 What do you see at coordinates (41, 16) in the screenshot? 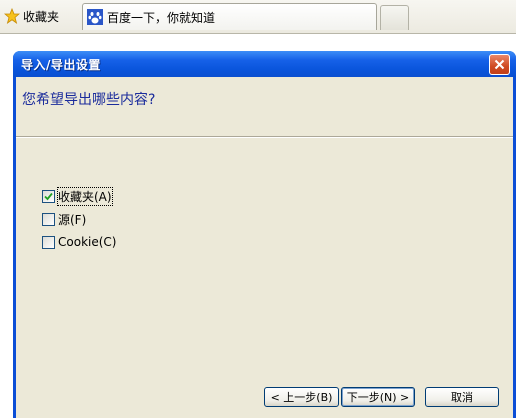
I see `favorites-label: 收藏夹` at bounding box center [41, 16].